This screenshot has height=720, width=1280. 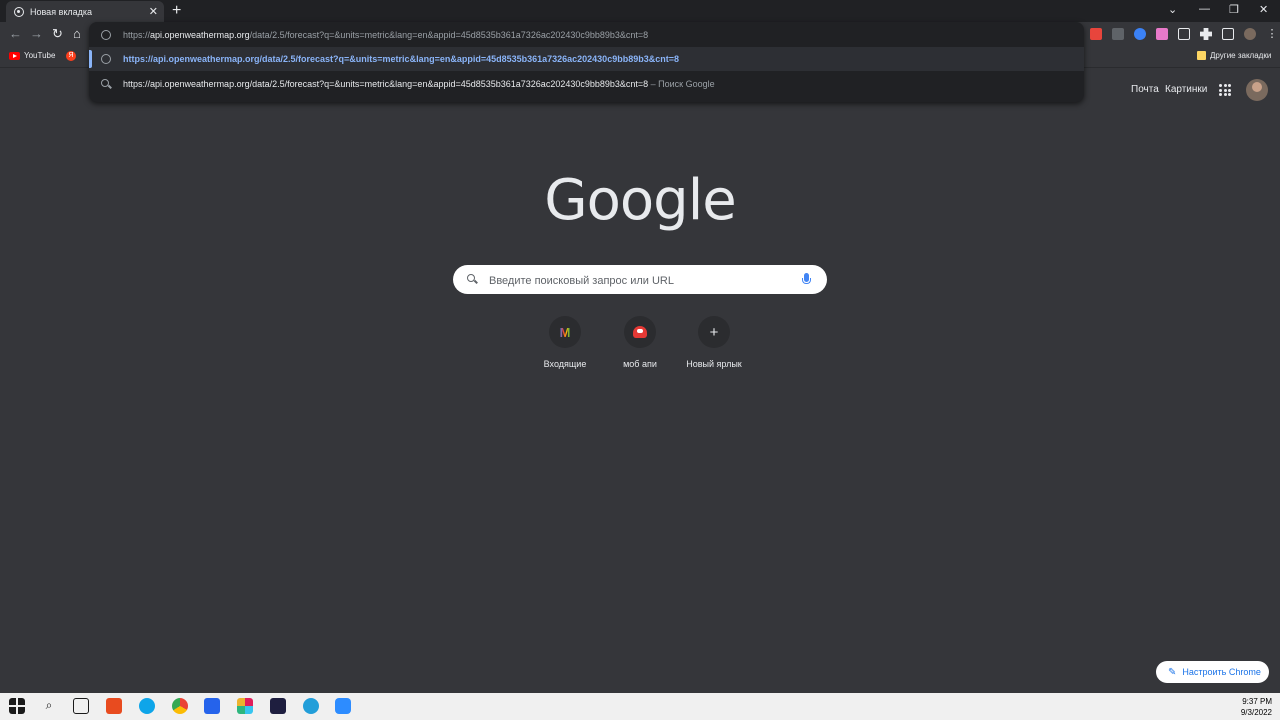 I want to click on menu-icon: ⋮, so click(x=1272, y=34).